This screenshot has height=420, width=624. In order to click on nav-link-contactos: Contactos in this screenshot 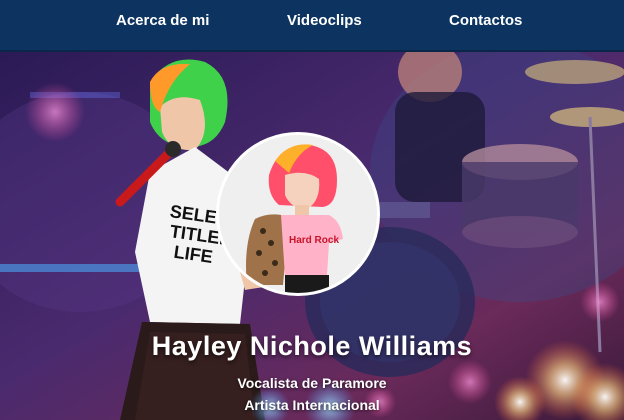, I will do `click(485, 20)`.